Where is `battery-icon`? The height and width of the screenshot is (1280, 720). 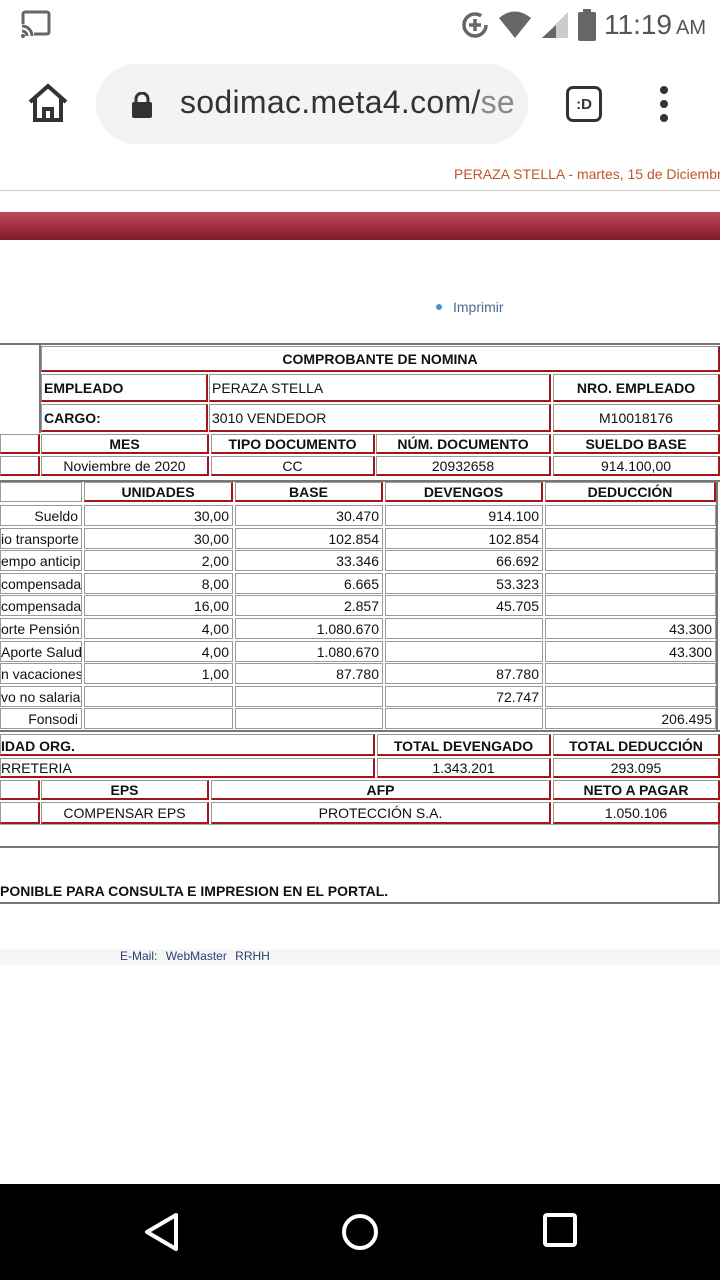 battery-icon is located at coordinates (587, 25).